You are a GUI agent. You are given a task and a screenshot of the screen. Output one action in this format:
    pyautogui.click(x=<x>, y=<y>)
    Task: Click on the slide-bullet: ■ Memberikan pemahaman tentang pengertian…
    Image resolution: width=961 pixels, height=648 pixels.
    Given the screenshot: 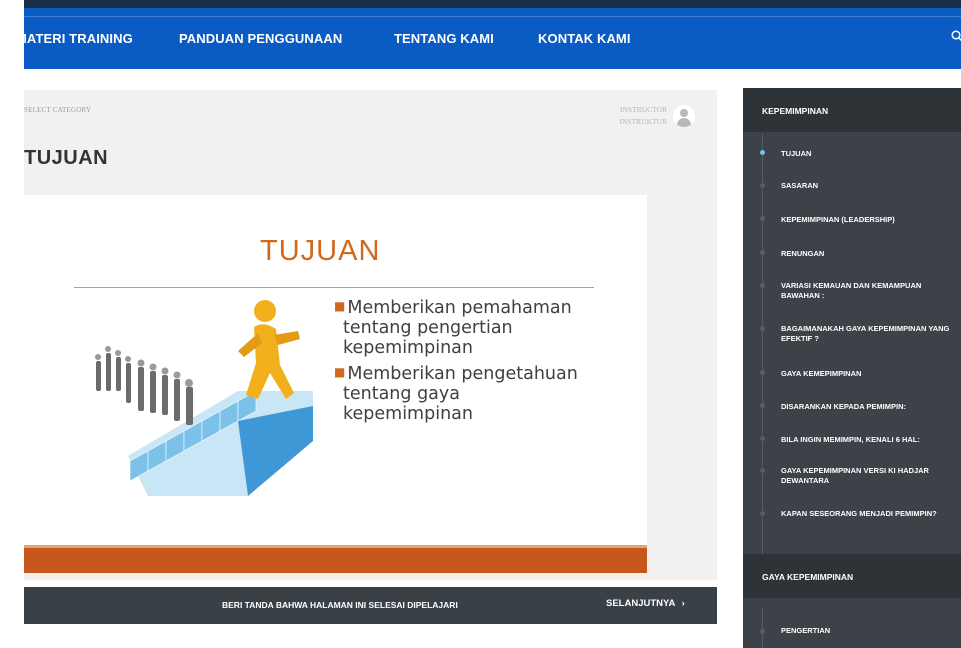 What is the action you would take?
    pyautogui.click(x=453, y=328)
    